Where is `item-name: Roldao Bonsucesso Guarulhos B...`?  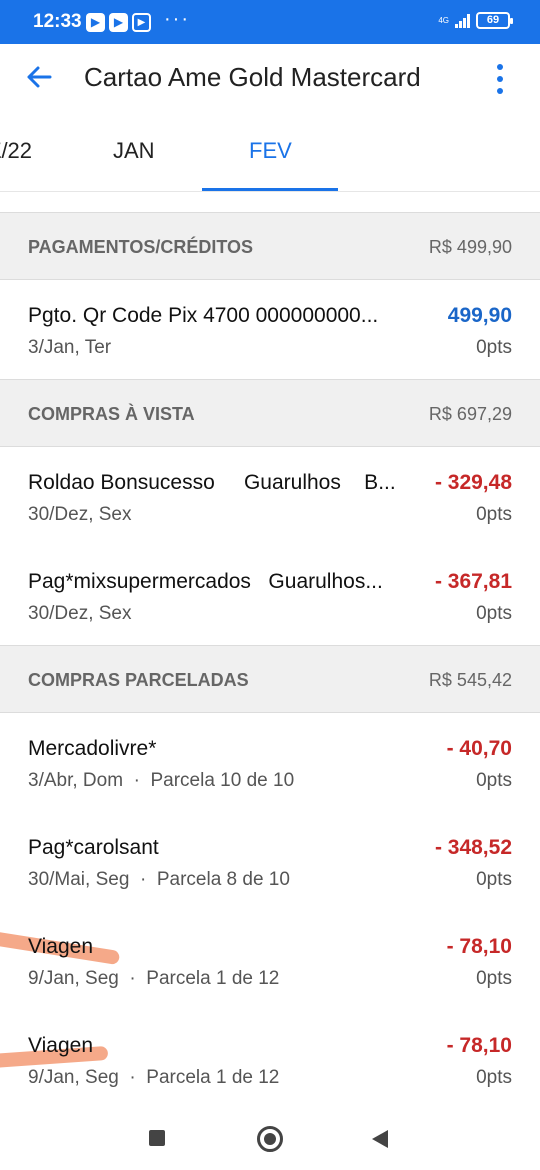
item-name: Roldao Bonsucesso Guarulhos B... is located at coordinates (212, 482).